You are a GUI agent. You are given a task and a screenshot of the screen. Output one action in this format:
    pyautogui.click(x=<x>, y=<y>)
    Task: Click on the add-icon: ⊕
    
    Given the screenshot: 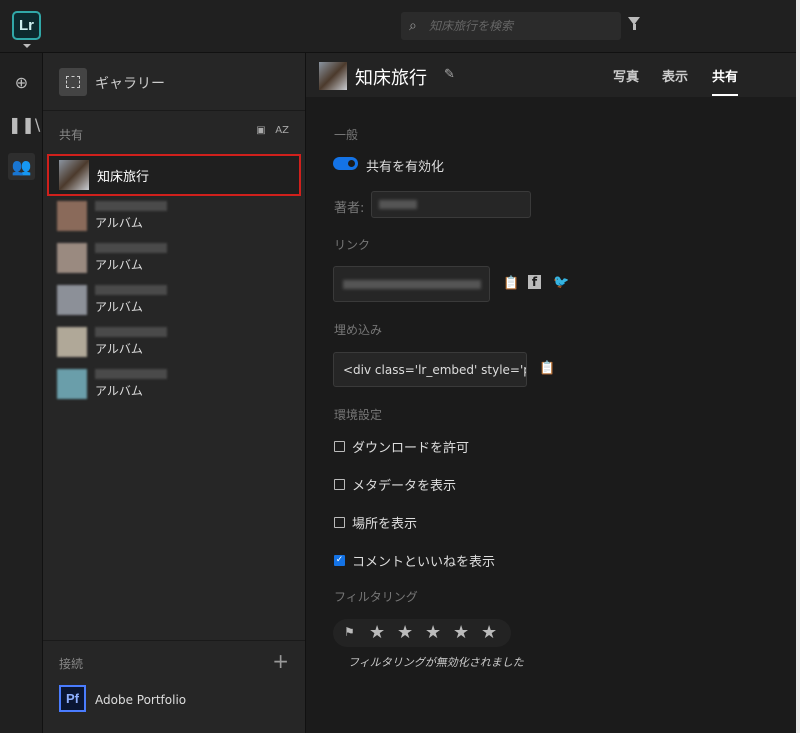 What is the action you would take?
    pyautogui.click(x=21, y=82)
    